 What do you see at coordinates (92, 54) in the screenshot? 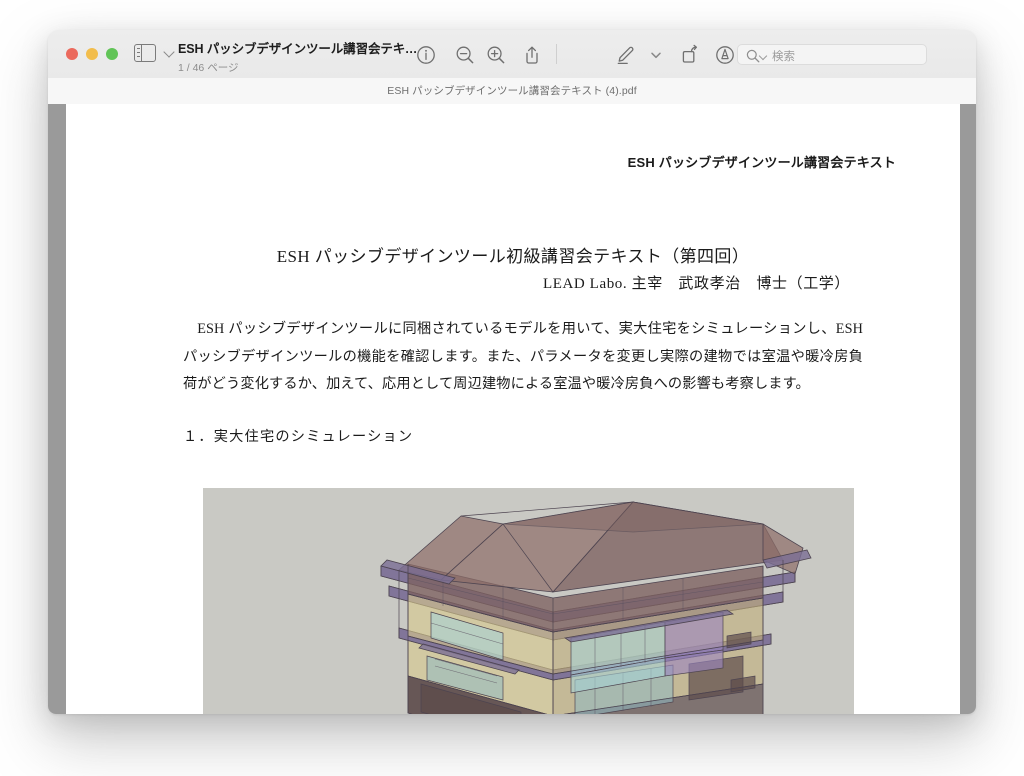
I see `minimize-button` at bounding box center [92, 54].